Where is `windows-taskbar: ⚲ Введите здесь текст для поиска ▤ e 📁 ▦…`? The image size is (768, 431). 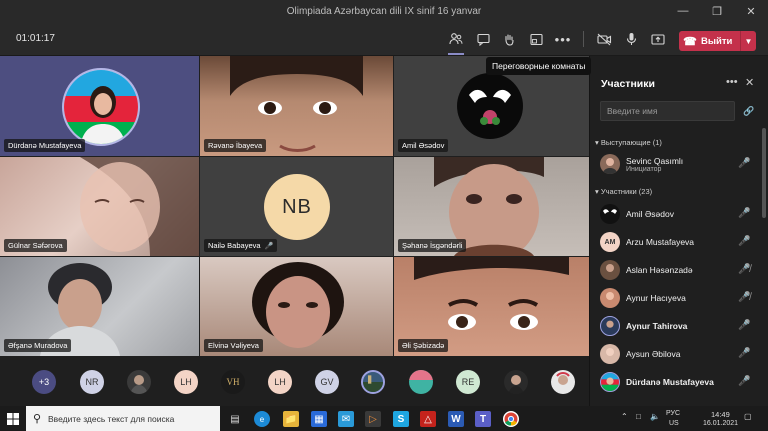
windows-taskbar: ⚲ Введите здесь текст для поиска ▤ e 📁 ▦… is located at coordinates (384, 418).